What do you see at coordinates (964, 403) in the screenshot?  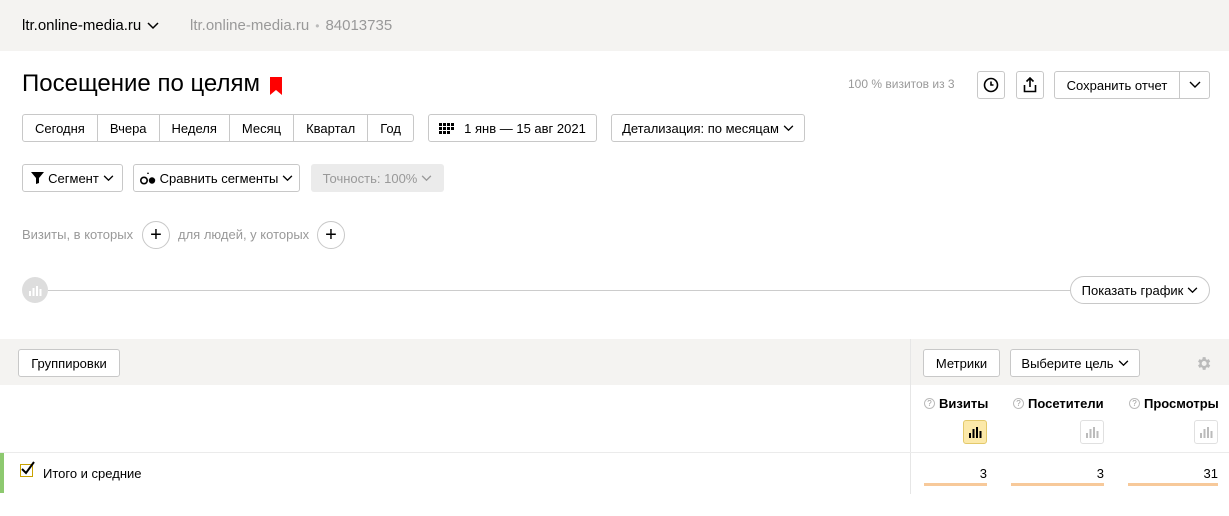 I see `column-visits-label: Визиты` at bounding box center [964, 403].